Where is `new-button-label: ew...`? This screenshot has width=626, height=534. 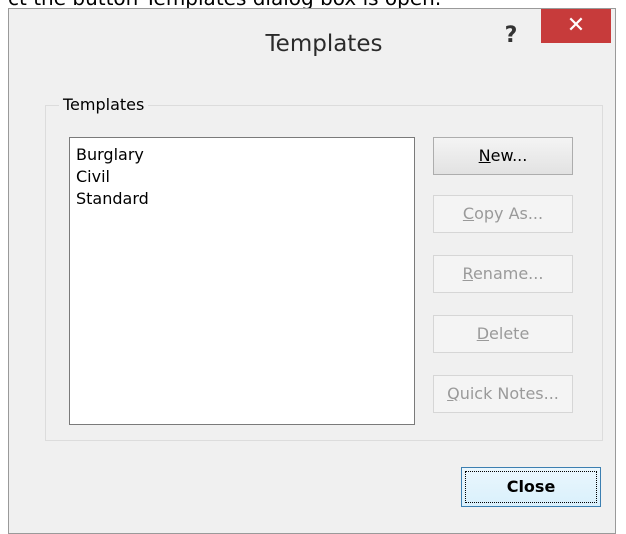 new-button-label: ew... is located at coordinates (509, 155).